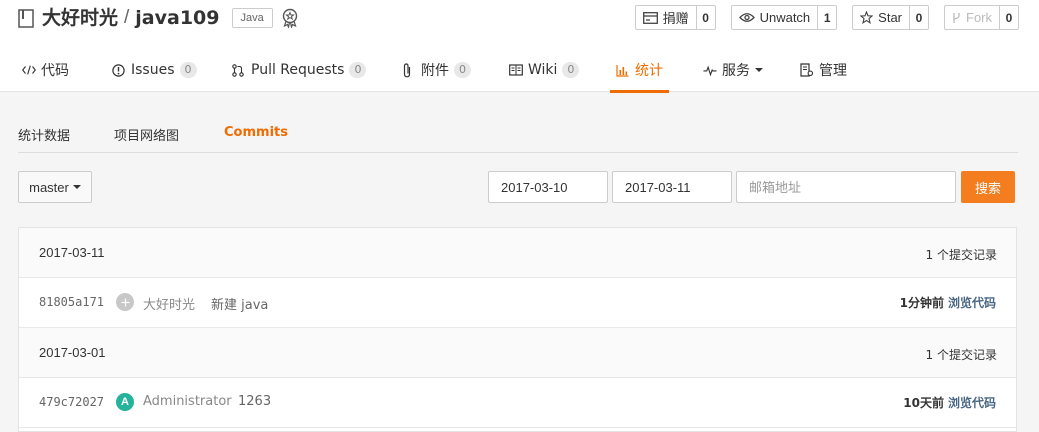 The image size is (1039, 432). I want to click on eye-icon, so click(746, 17).